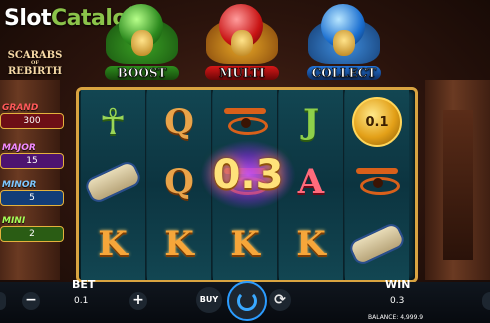  I want to click on symbol-letter: A, so click(311, 182).